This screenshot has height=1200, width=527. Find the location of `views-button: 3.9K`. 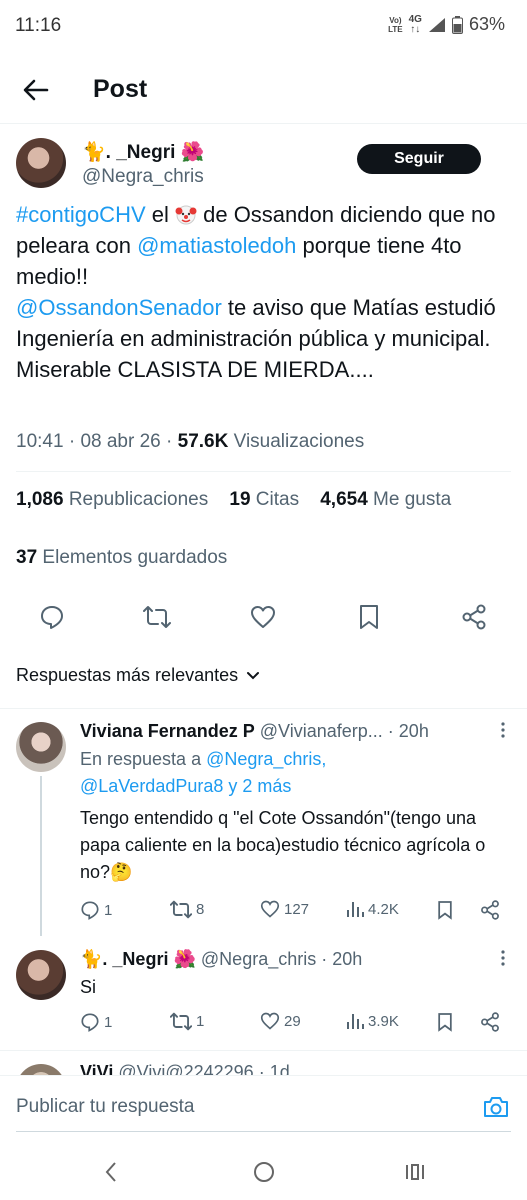

views-button: 3.9K is located at coordinates (372, 1021).